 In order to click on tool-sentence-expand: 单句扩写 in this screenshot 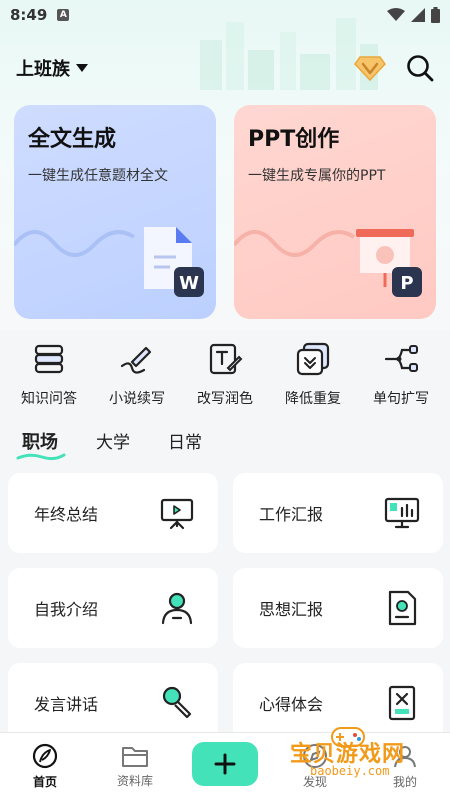, I will do `click(401, 377)`.